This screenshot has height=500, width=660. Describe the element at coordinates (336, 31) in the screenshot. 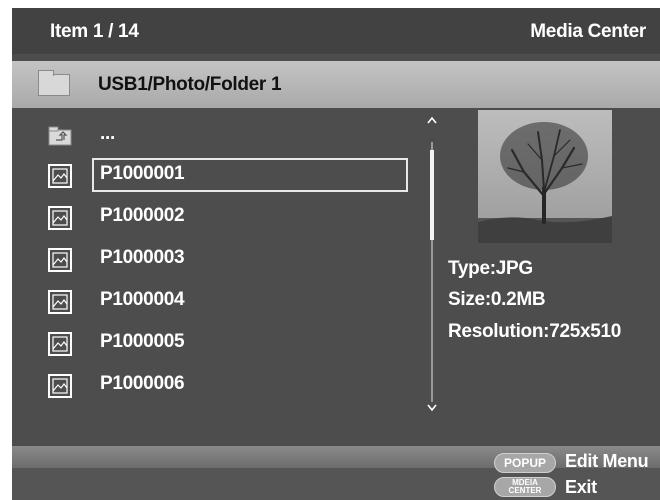

I see `header-bar: Item 1 / 14 Media Center` at that location.